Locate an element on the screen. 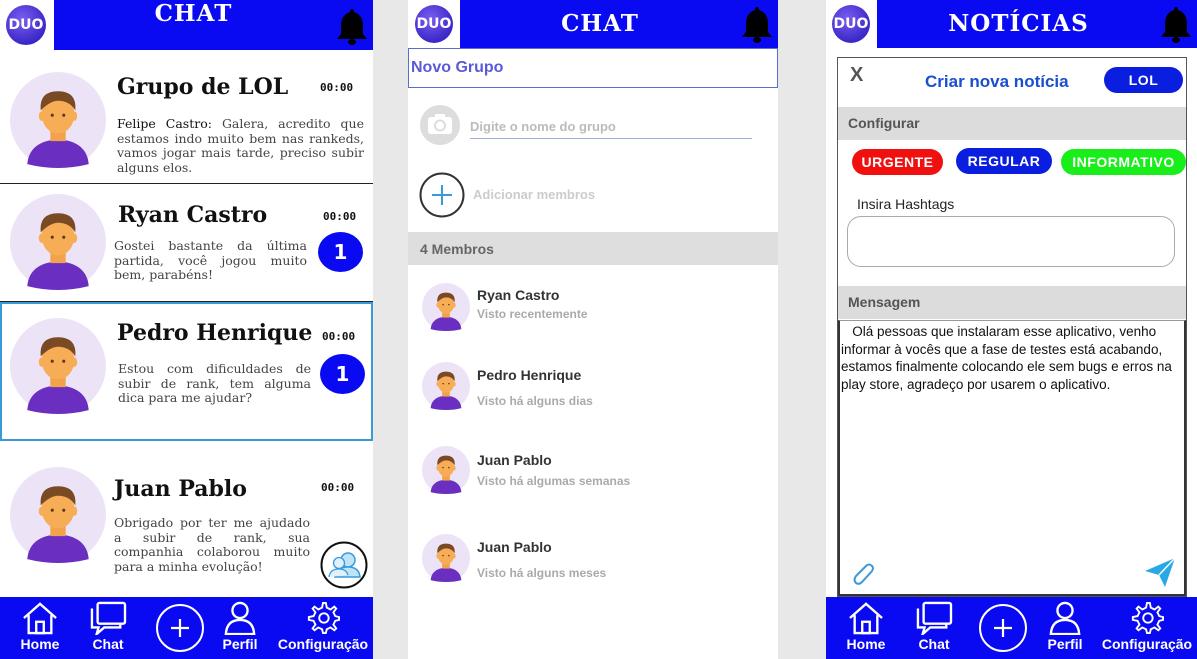 The image size is (1197, 659). regular-tag: REGULAR is located at coordinates (1004, 161).